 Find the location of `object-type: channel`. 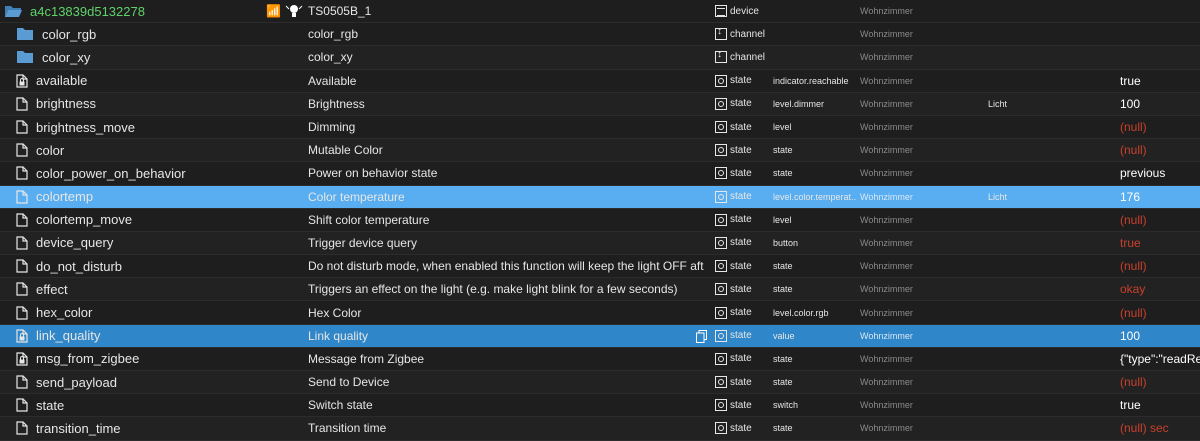

object-type: channel is located at coordinates (748, 57).